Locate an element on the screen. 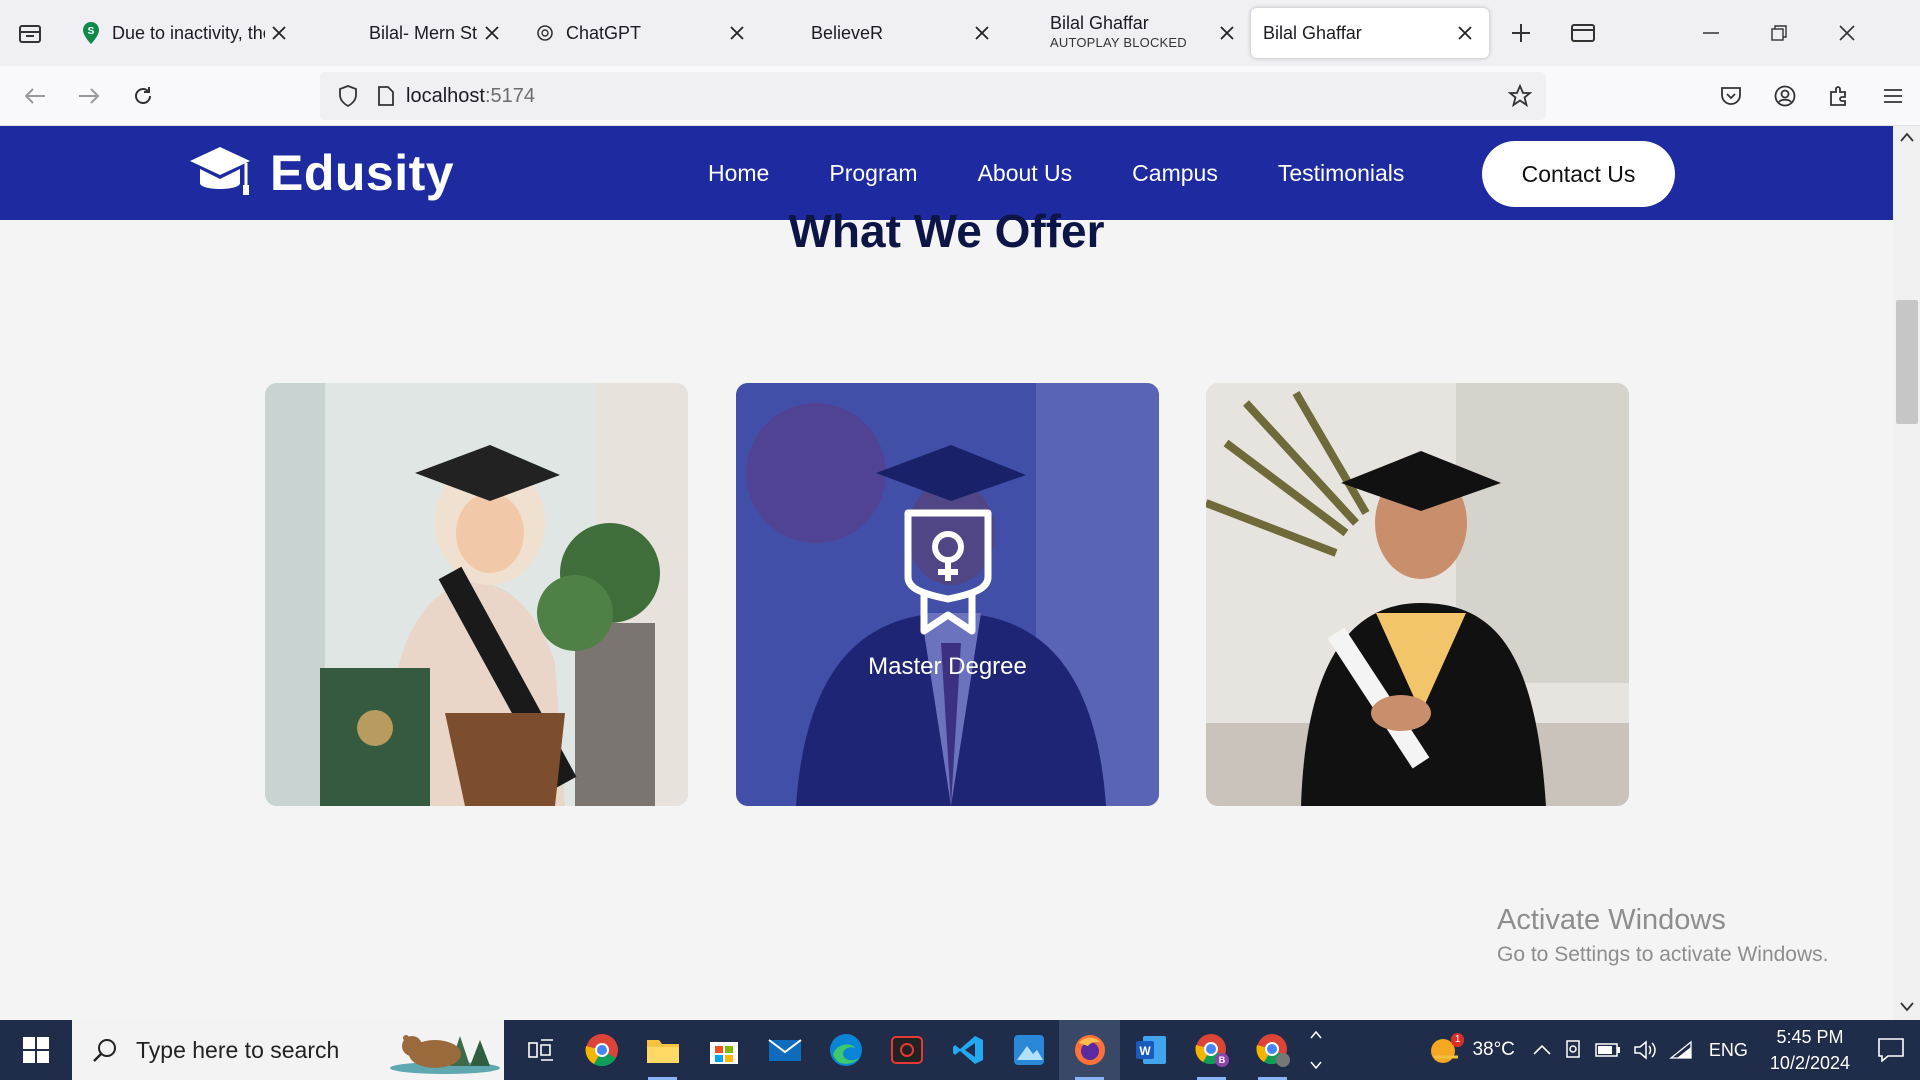 The height and width of the screenshot is (1080, 1920). shield-icon is located at coordinates (348, 96).